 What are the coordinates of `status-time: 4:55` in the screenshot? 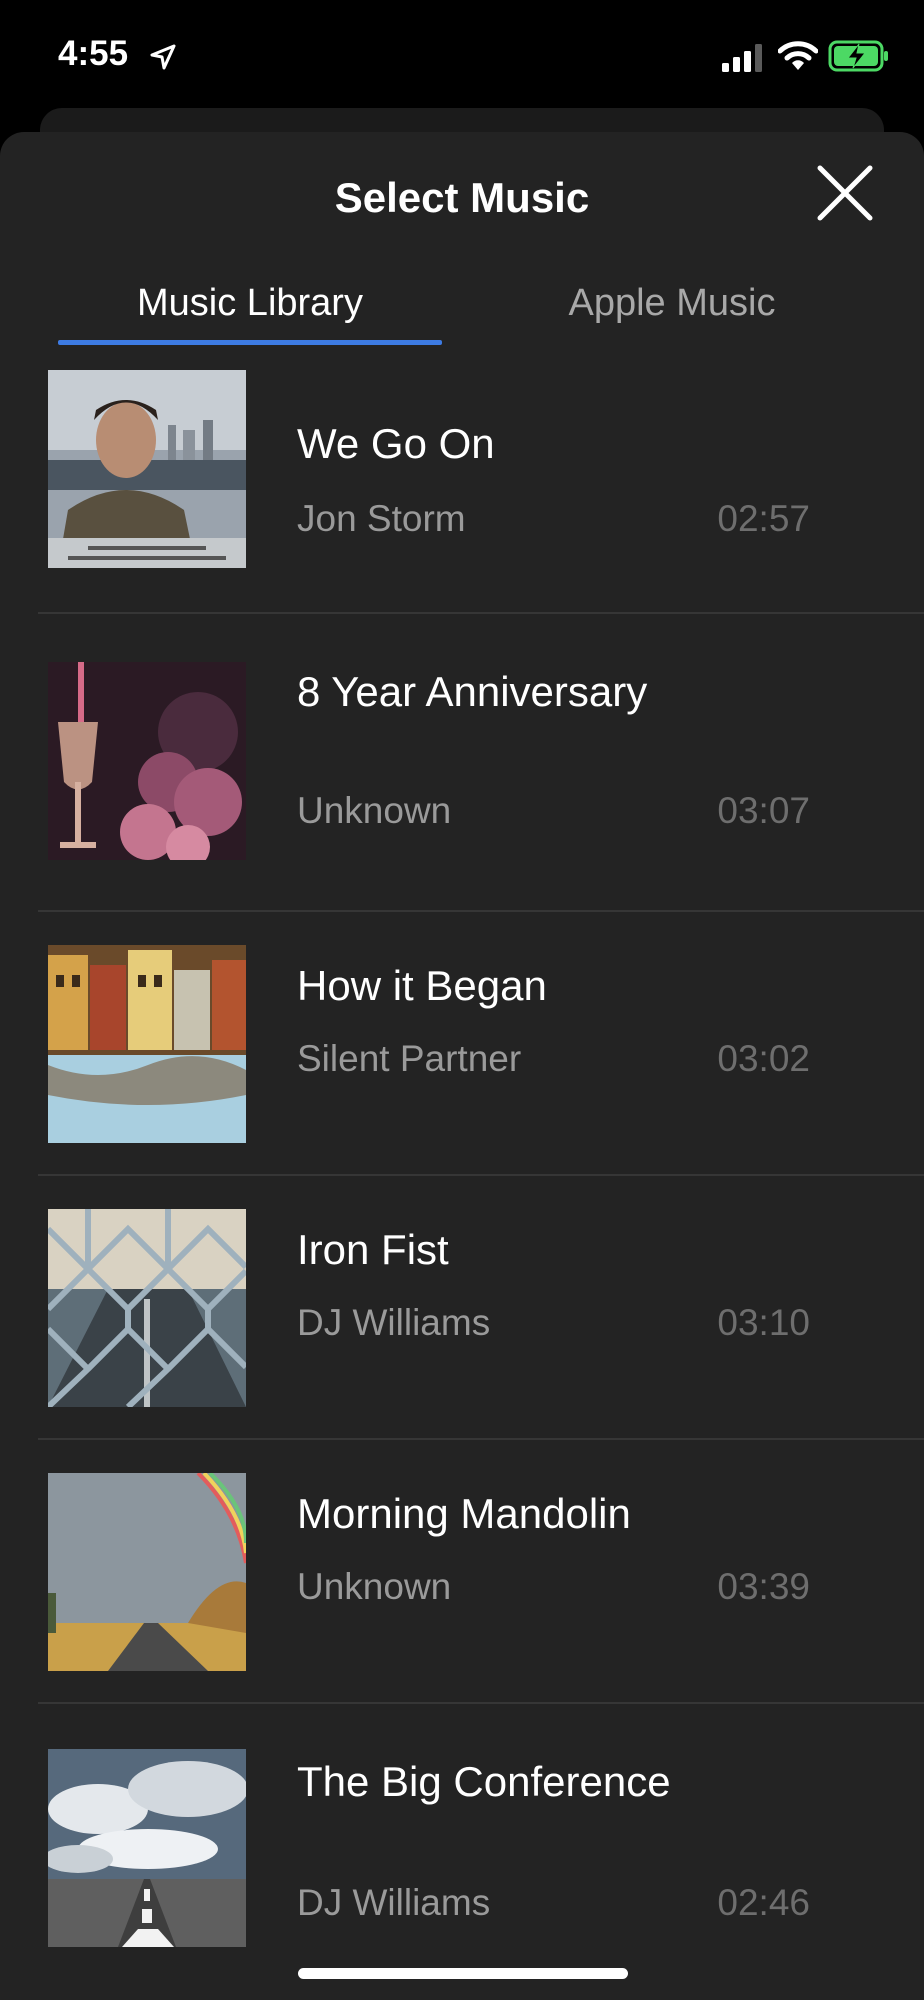 It's located at (93, 53).